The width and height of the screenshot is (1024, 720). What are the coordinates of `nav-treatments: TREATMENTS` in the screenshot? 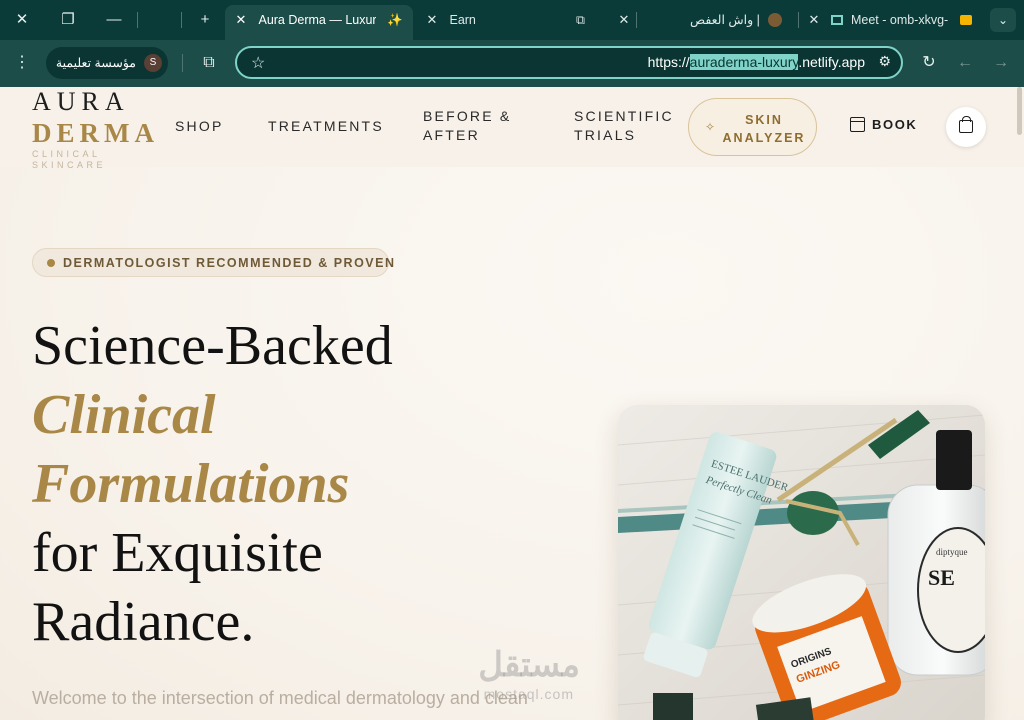 It's located at (326, 126).